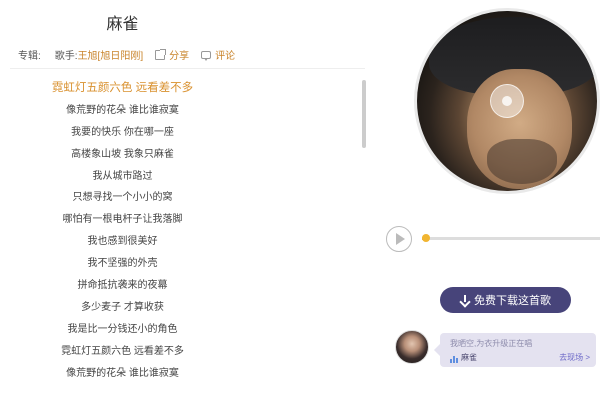 This screenshot has height=400, width=600. What do you see at coordinates (574, 357) in the screenshot?
I see `go-live-link: 去现场 >` at bounding box center [574, 357].